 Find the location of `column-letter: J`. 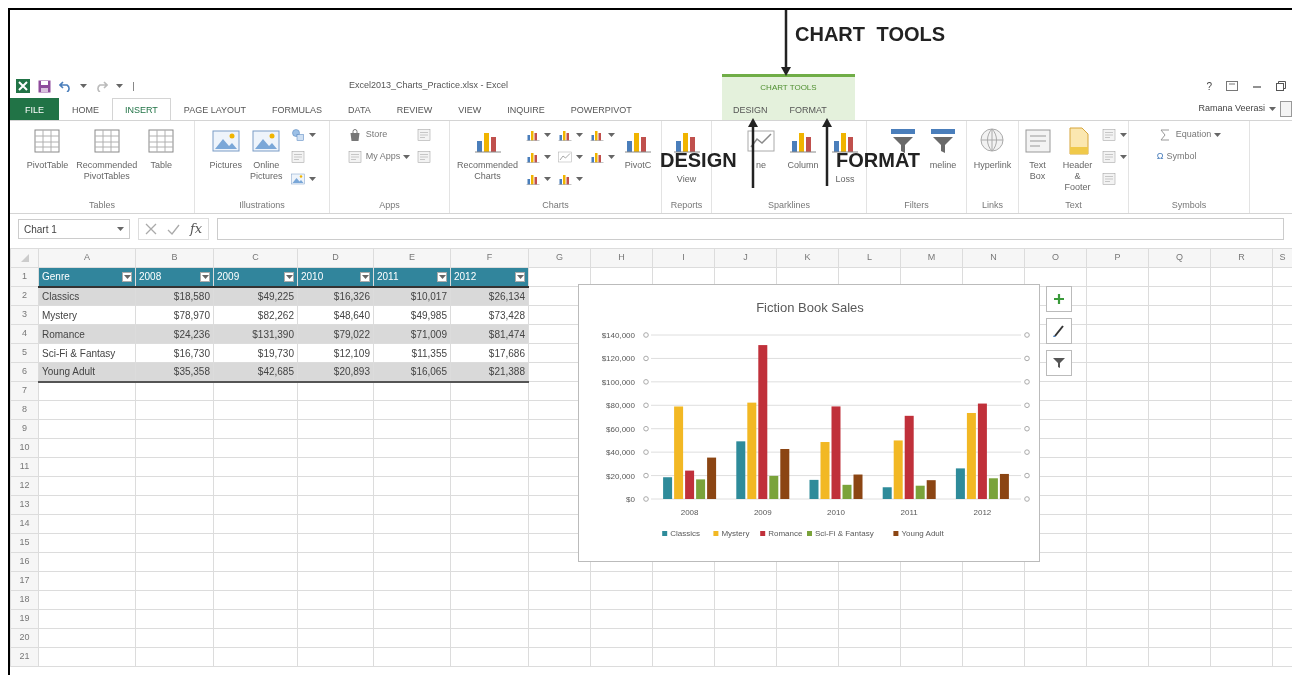

column-letter: J is located at coordinates (745, 258).